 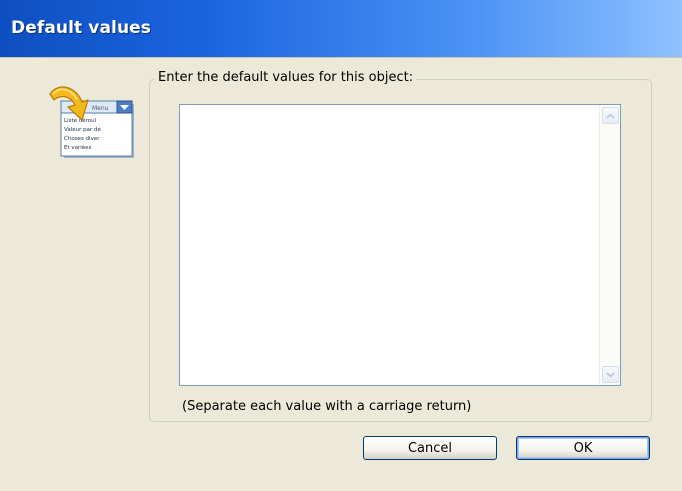 I want to click on ok-button: OK, so click(x=583, y=448).